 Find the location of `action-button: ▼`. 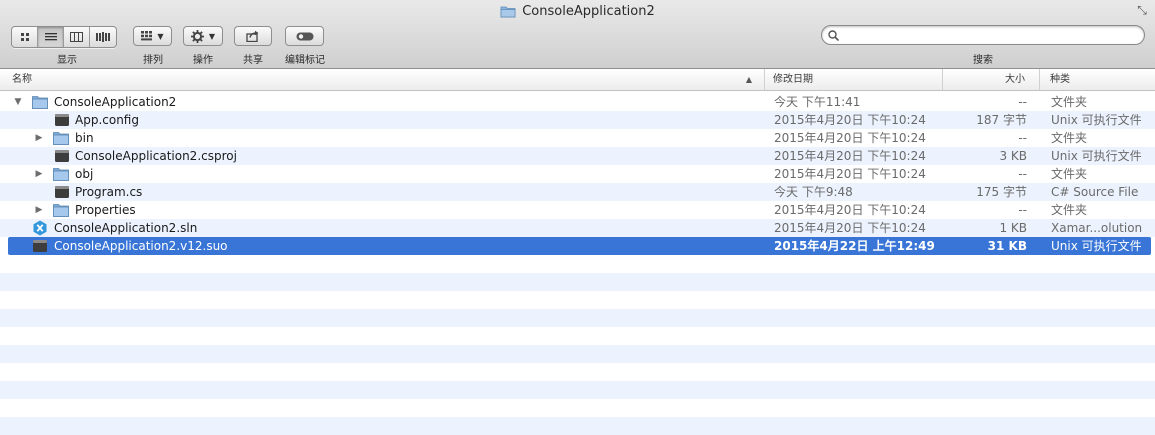

action-button: ▼ is located at coordinates (203, 36).